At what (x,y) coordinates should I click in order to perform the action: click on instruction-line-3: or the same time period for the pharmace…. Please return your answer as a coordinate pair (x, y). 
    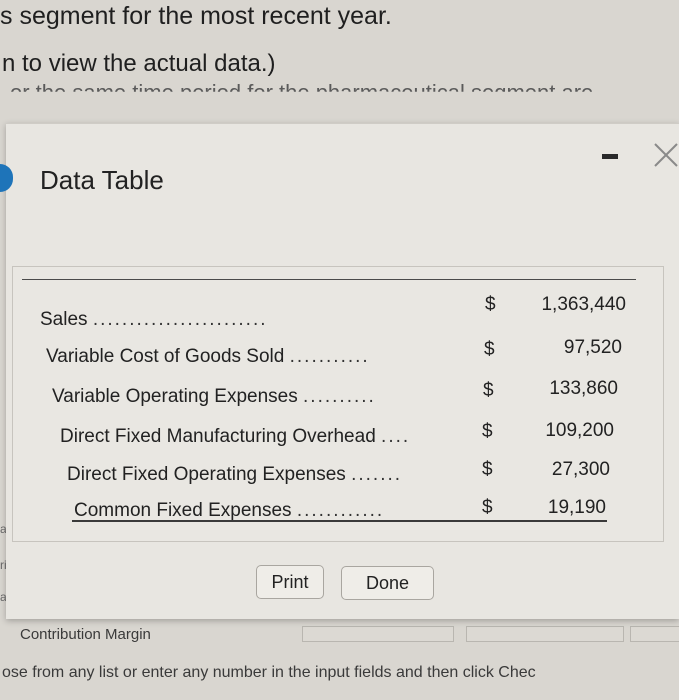
    Looking at the image, I should click on (302, 92).